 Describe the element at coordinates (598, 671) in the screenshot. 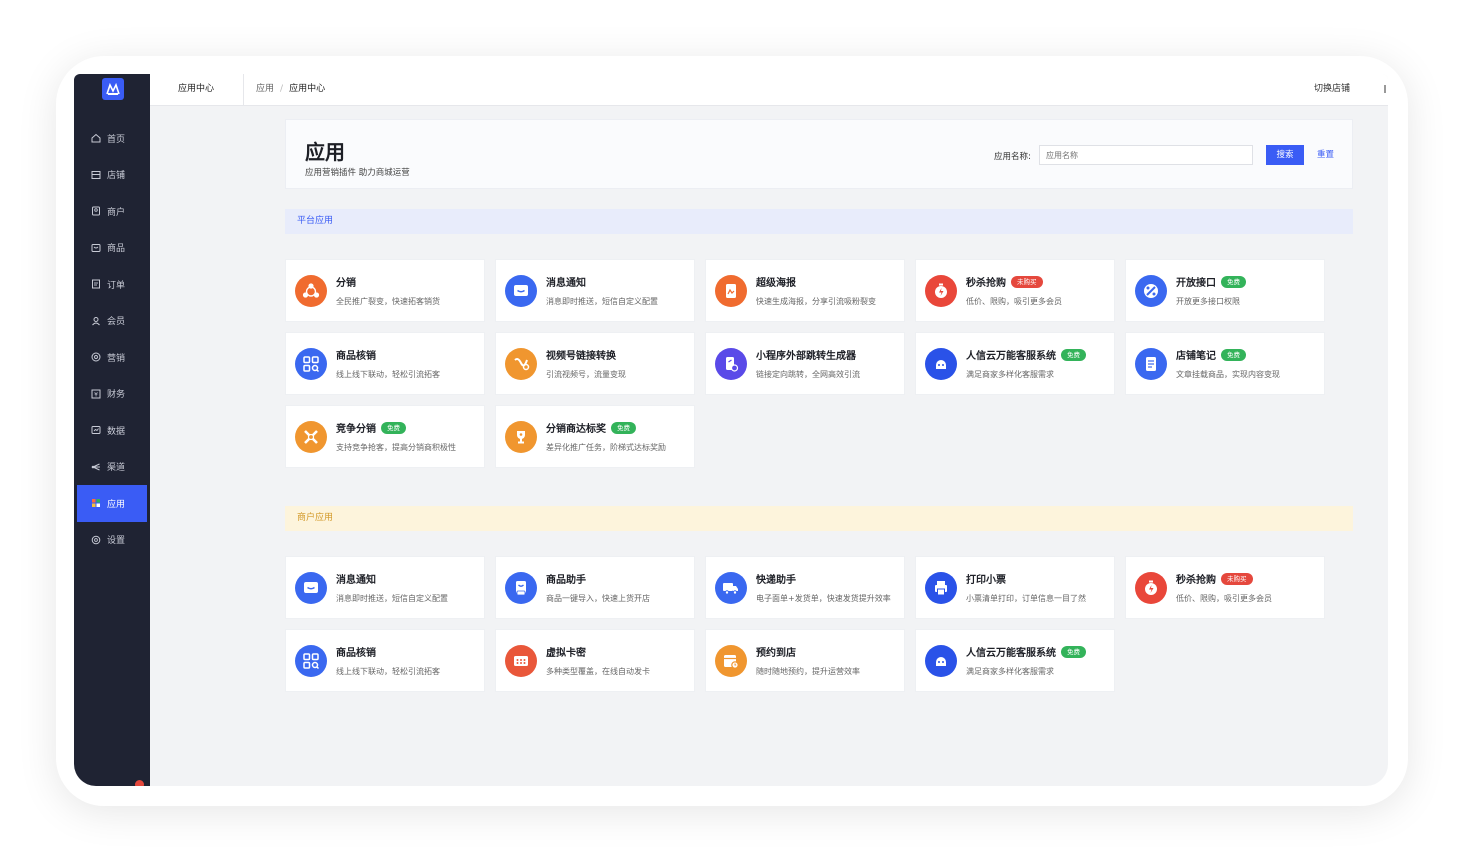

I see `app-description: 多种类型覆盖，在线自动发卡` at that location.